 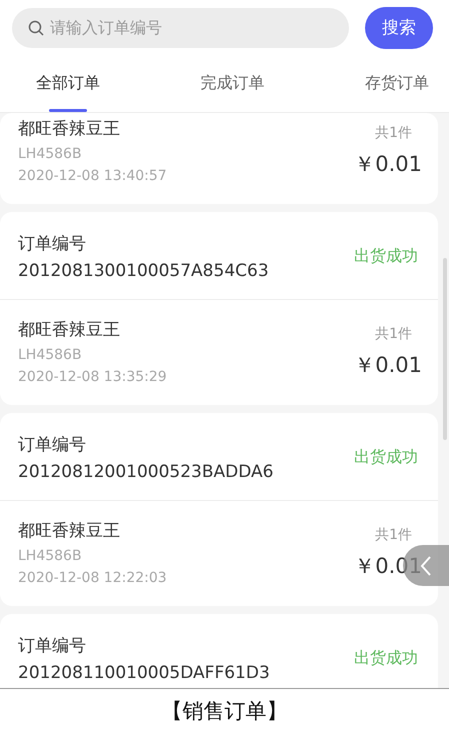 What do you see at coordinates (92, 176) in the screenshot?
I see `order-time: 2020-12-08 13:40:57` at bounding box center [92, 176].